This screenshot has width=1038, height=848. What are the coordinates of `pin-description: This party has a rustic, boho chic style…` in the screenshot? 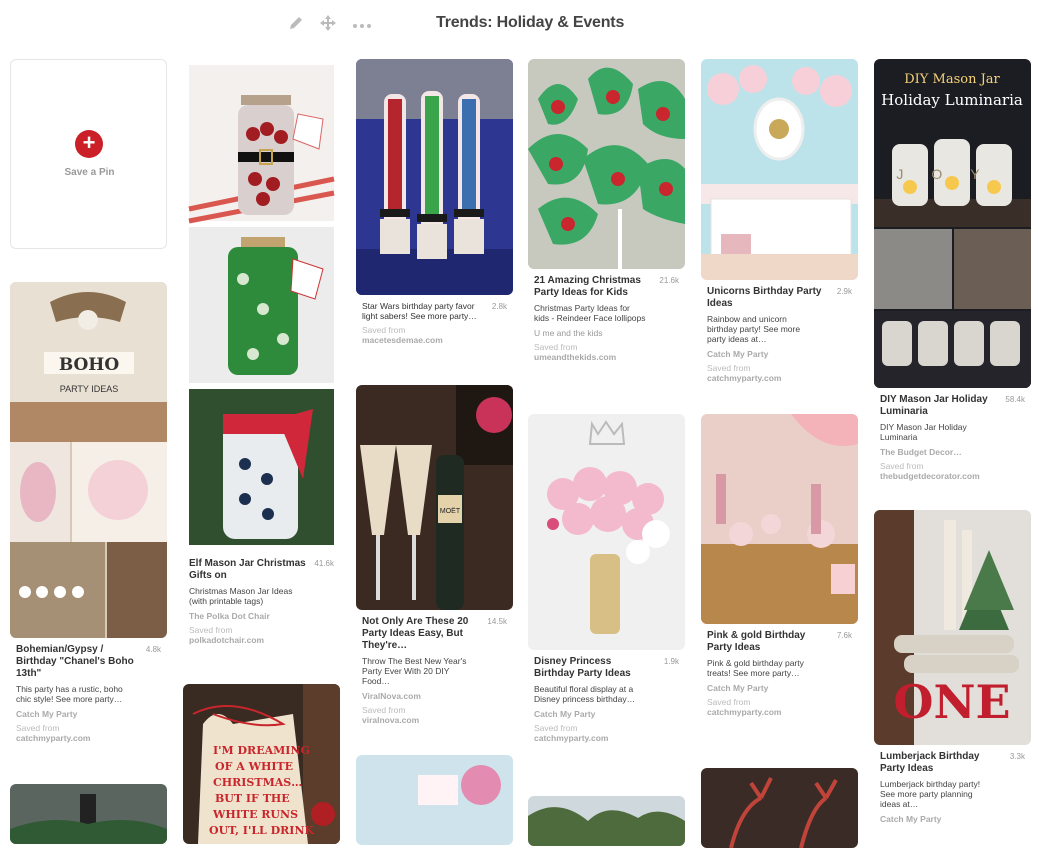 It's located at (69, 694).